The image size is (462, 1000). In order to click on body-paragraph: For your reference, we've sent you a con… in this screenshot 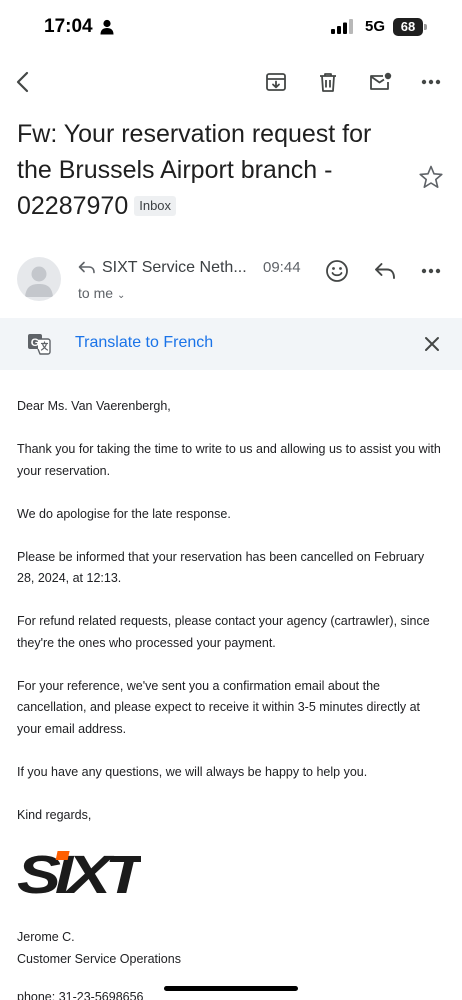, I will do `click(218, 707)`.